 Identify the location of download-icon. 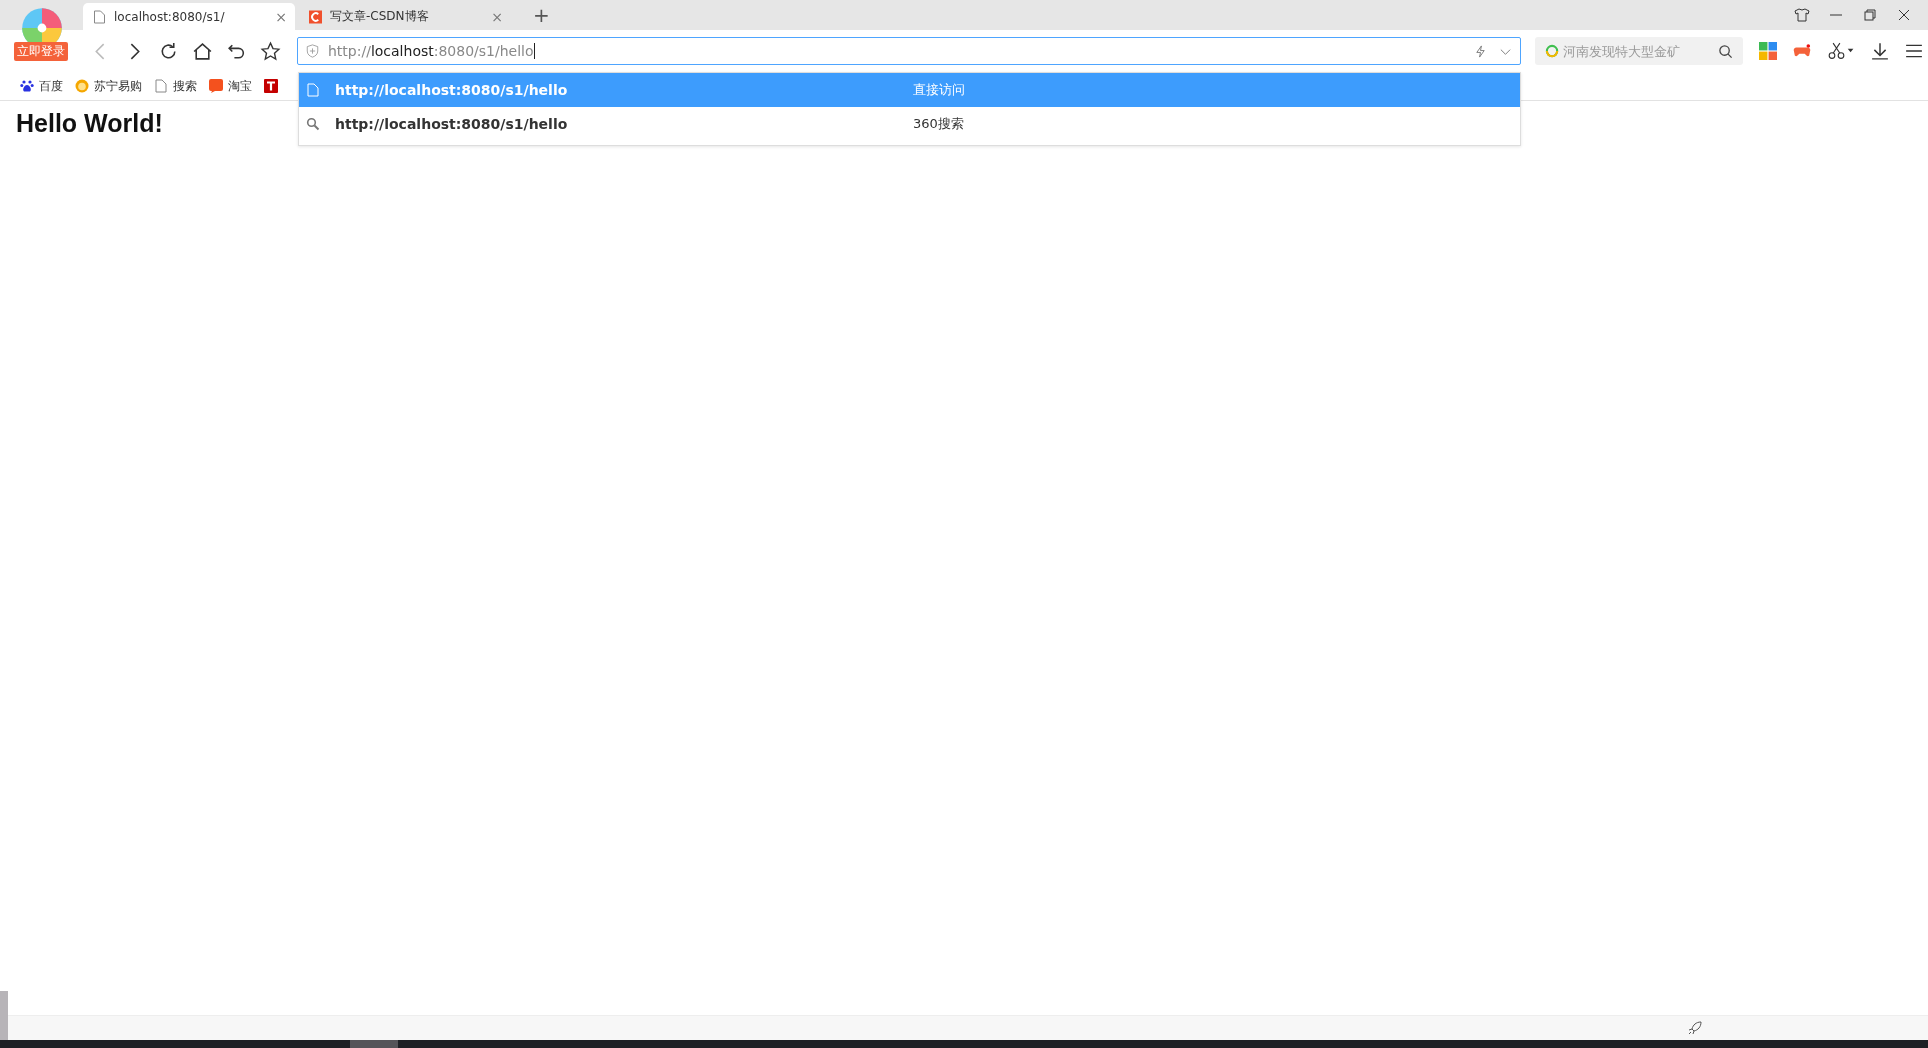
(1880, 51).